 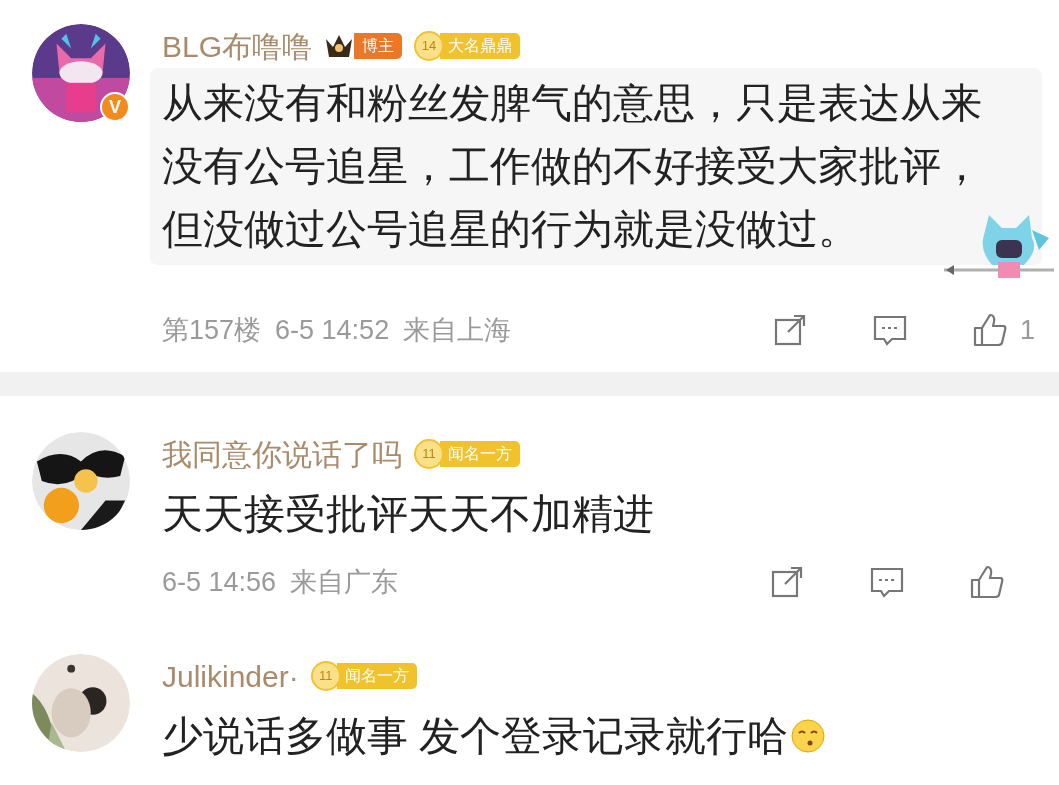 What do you see at coordinates (230, 676) in the screenshot?
I see `username: Julikinder·` at bounding box center [230, 676].